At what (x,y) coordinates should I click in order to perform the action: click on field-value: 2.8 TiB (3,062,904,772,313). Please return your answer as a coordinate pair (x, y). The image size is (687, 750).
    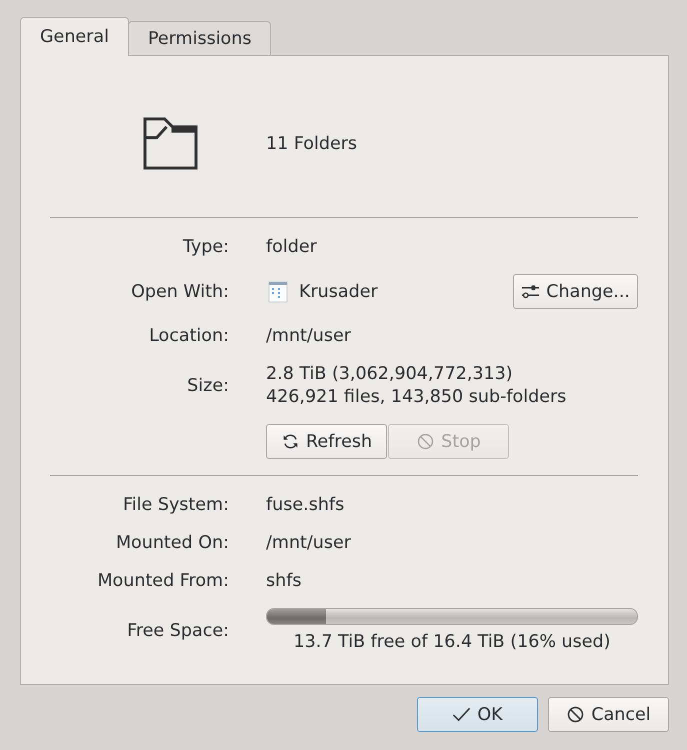
    Looking at the image, I should click on (389, 374).